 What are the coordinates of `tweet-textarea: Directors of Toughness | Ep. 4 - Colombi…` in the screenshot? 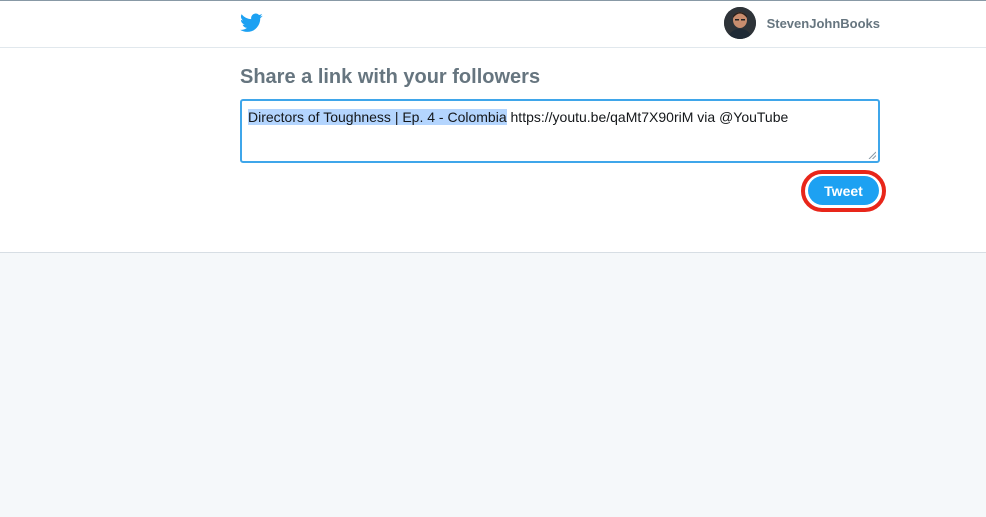 It's located at (560, 131).